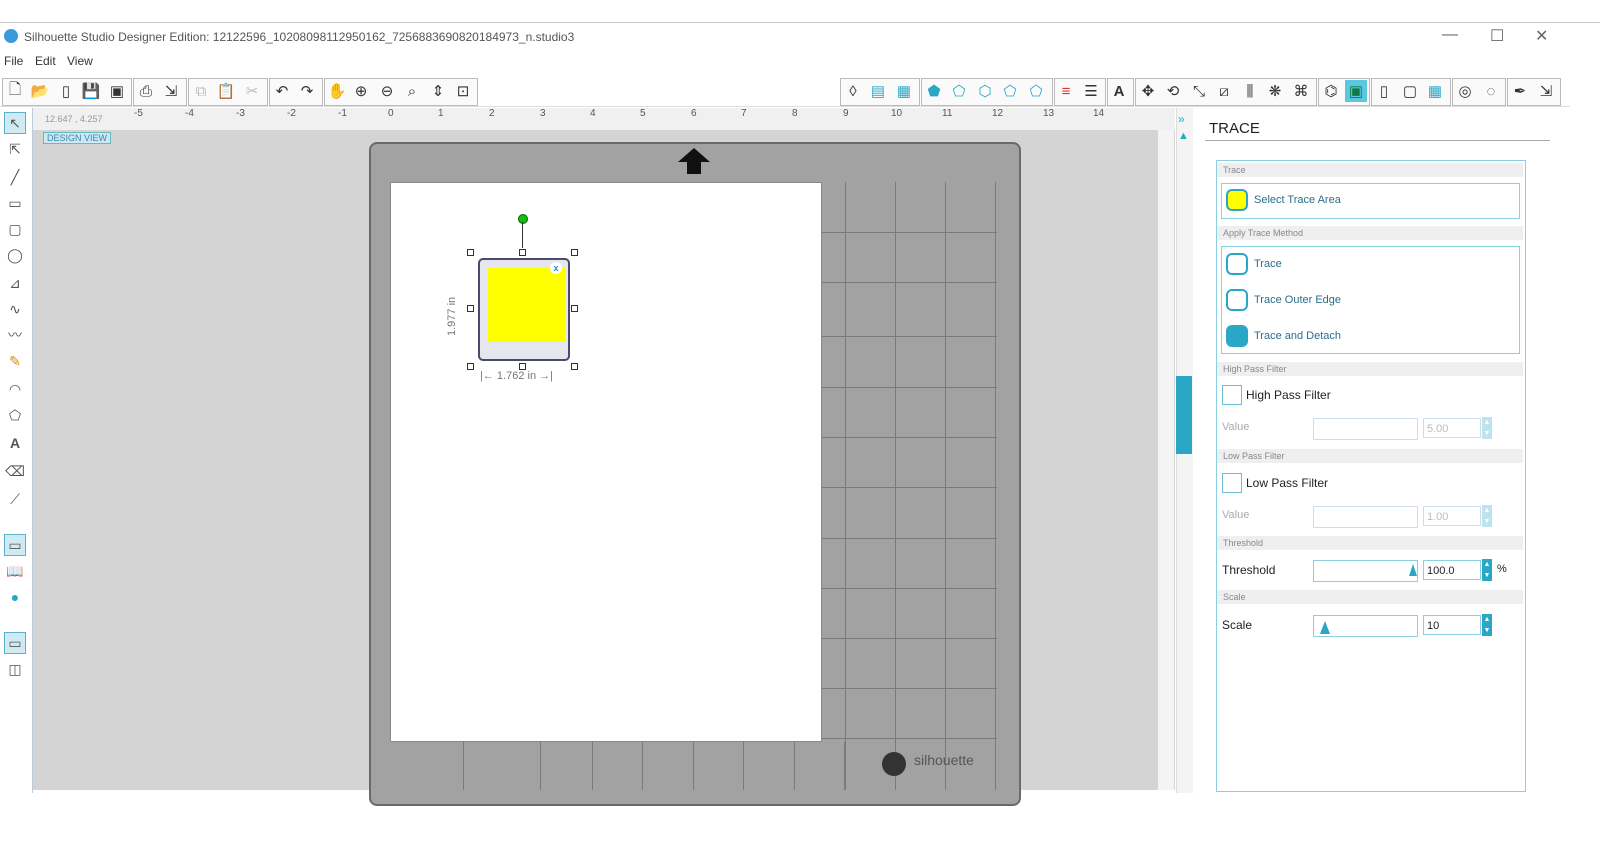  I want to click on grid-settings-icon: ▦, so click(904, 91).